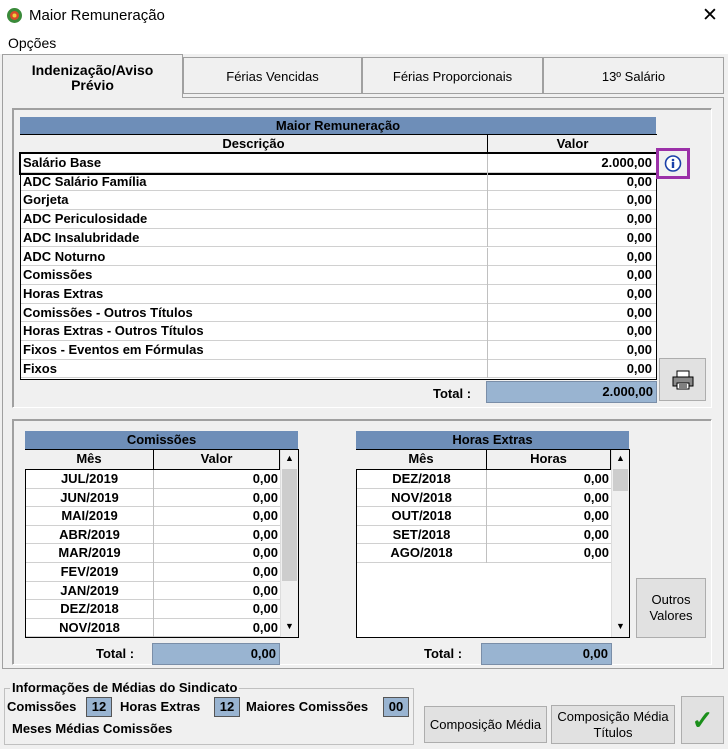 This screenshot has height=749, width=728. I want to click on comissoes-scrollbar: ▲ ▼, so click(289, 543).